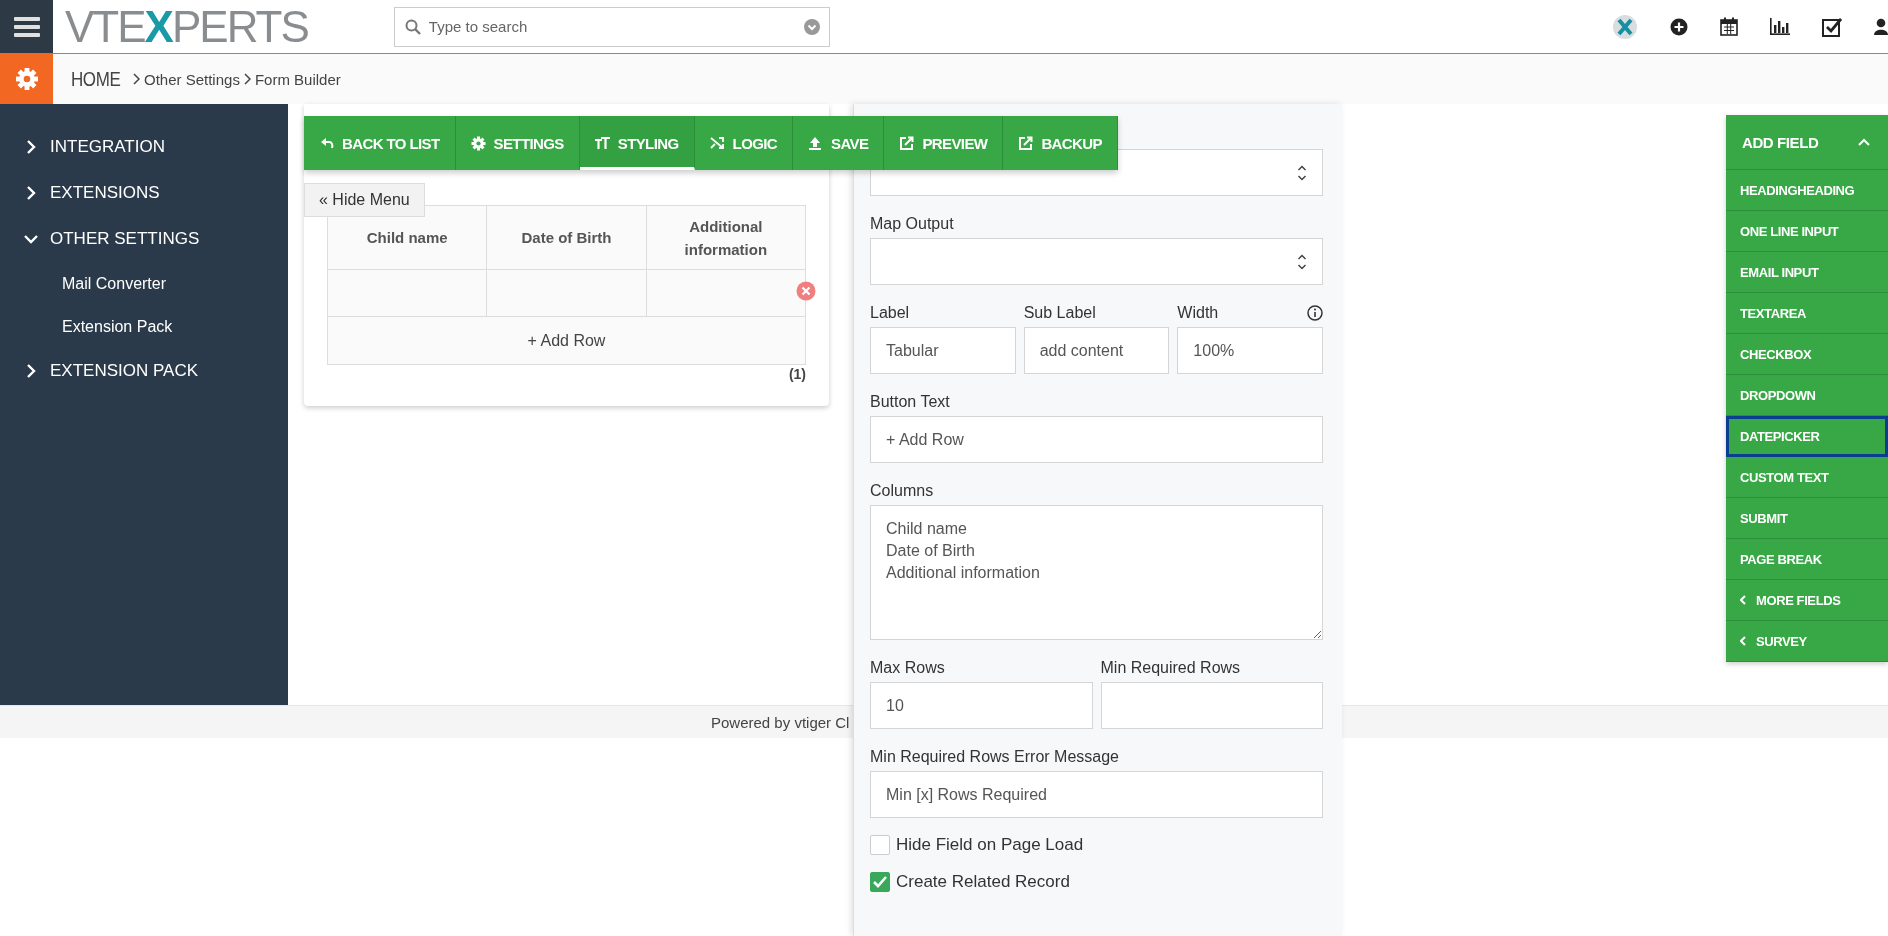 The height and width of the screenshot is (936, 1888). Describe the element at coordinates (910, 402) in the screenshot. I see `field-label: Button Text` at that location.